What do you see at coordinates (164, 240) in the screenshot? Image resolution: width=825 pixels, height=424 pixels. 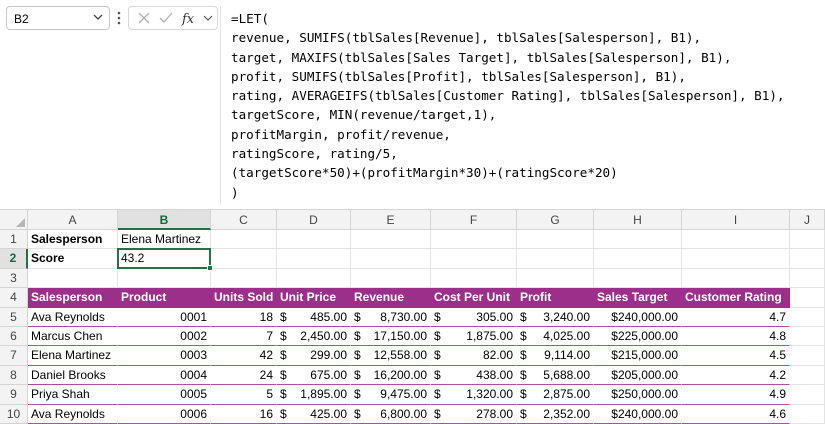 I see `cell-value-salesperson: Elena Martinez` at bounding box center [164, 240].